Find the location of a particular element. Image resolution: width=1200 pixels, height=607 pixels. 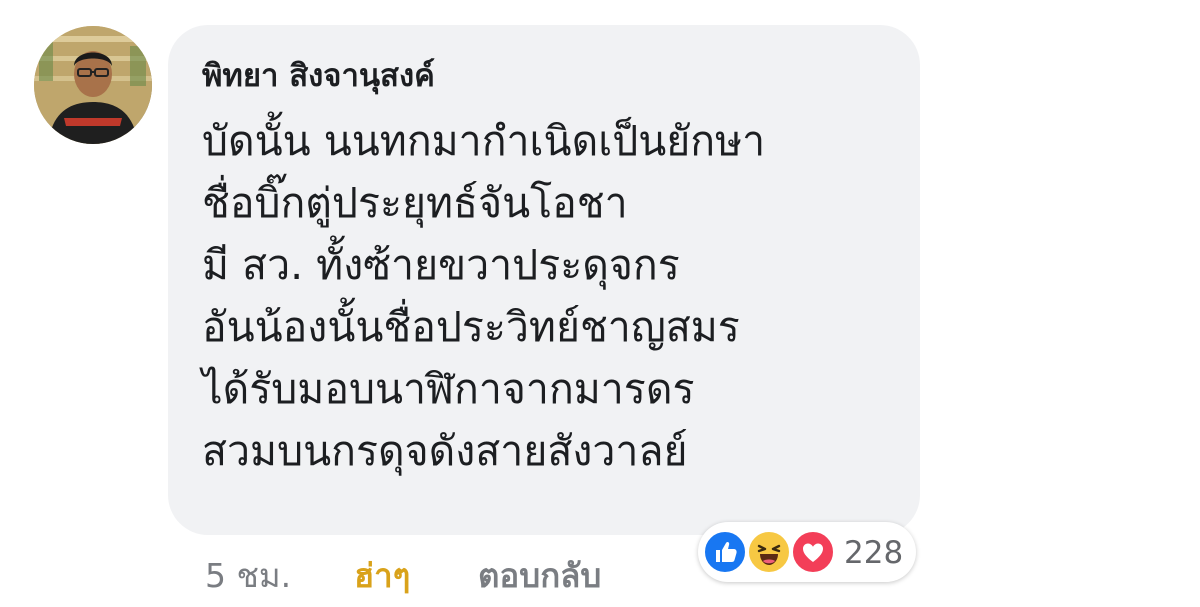

comment-line: อันน้องนั้นชื่อประวิทย์ชาญสมร is located at coordinates (471, 327).